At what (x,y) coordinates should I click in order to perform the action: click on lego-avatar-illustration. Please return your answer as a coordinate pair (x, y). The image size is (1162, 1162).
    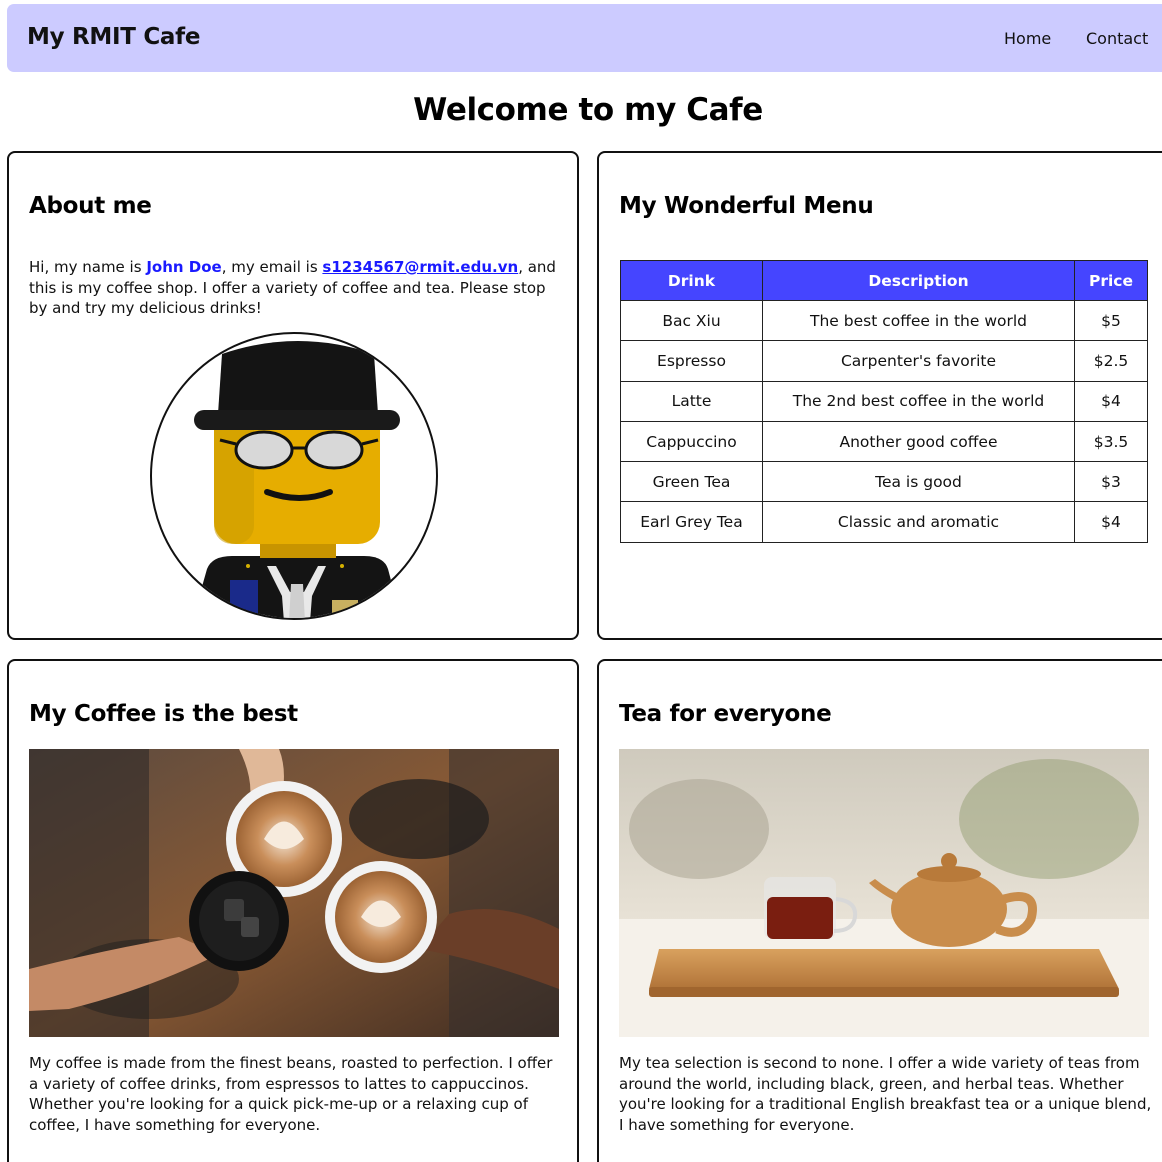
    Looking at the image, I should click on (297, 479).